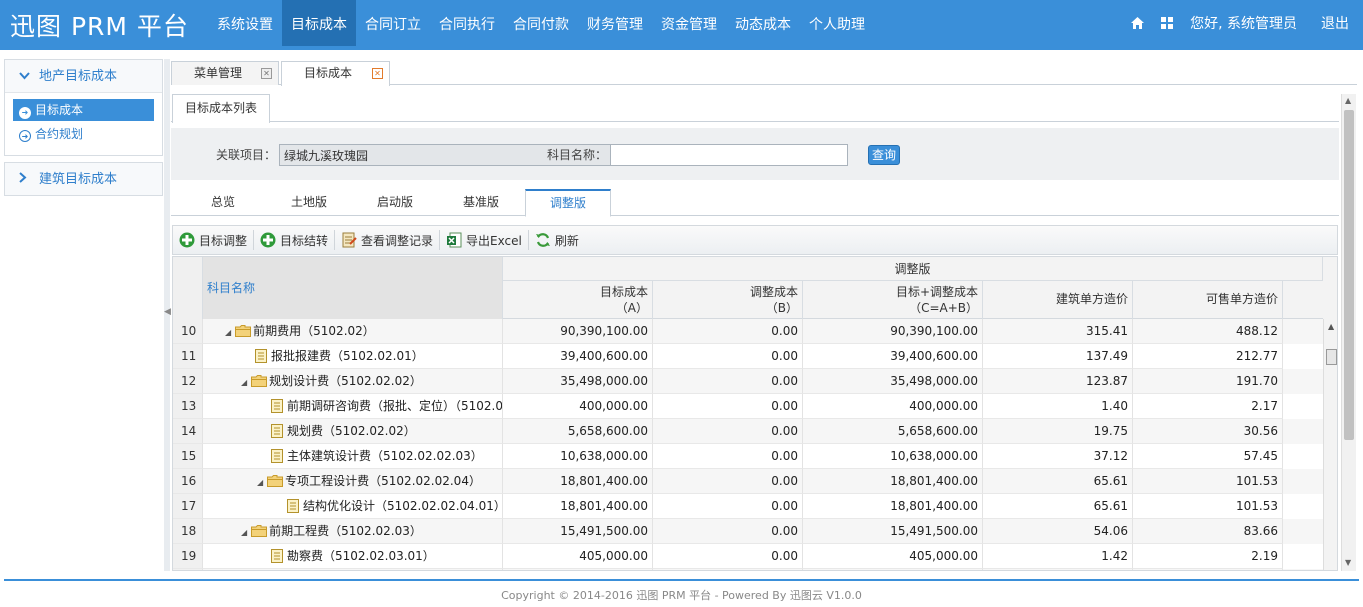 This screenshot has height=607, width=1363. Describe the element at coordinates (728, 569) in the screenshot. I see `value-cell-b` at that location.